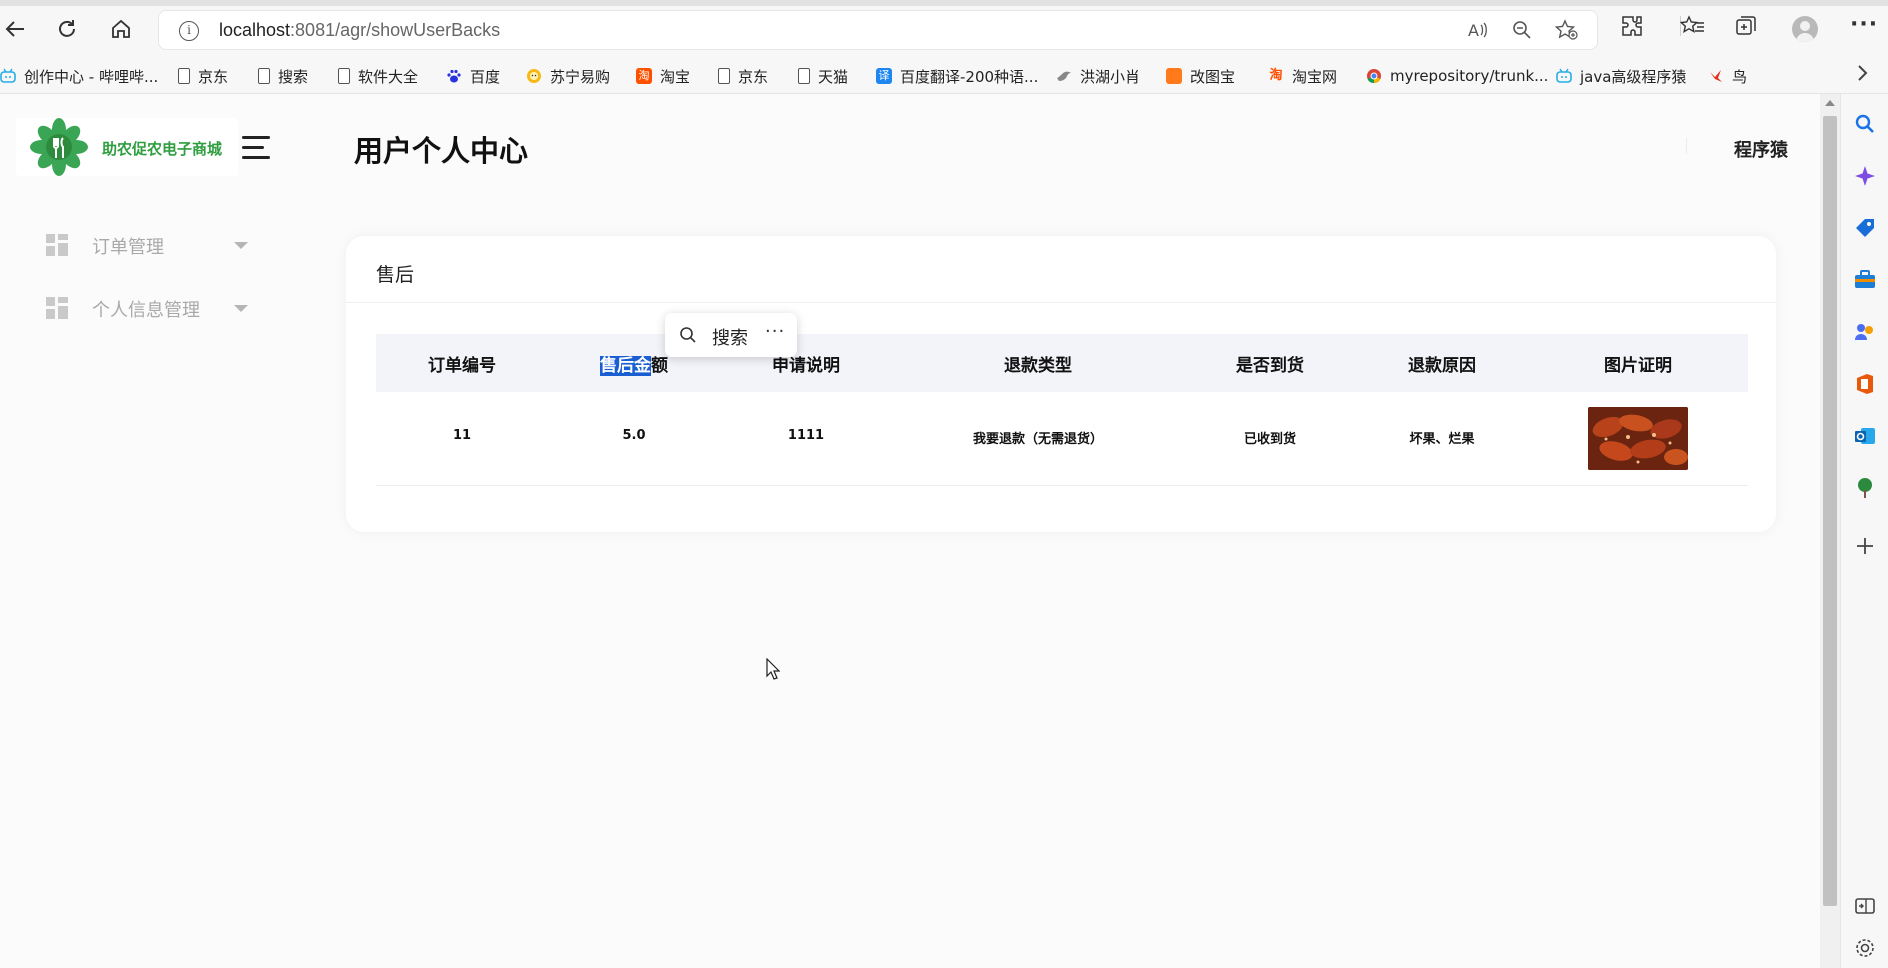 The image size is (1888, 968). Describe the element at coordinates (127, 147) in the screenshot. I see `app-logo: 助农促农电子商城` at that location.